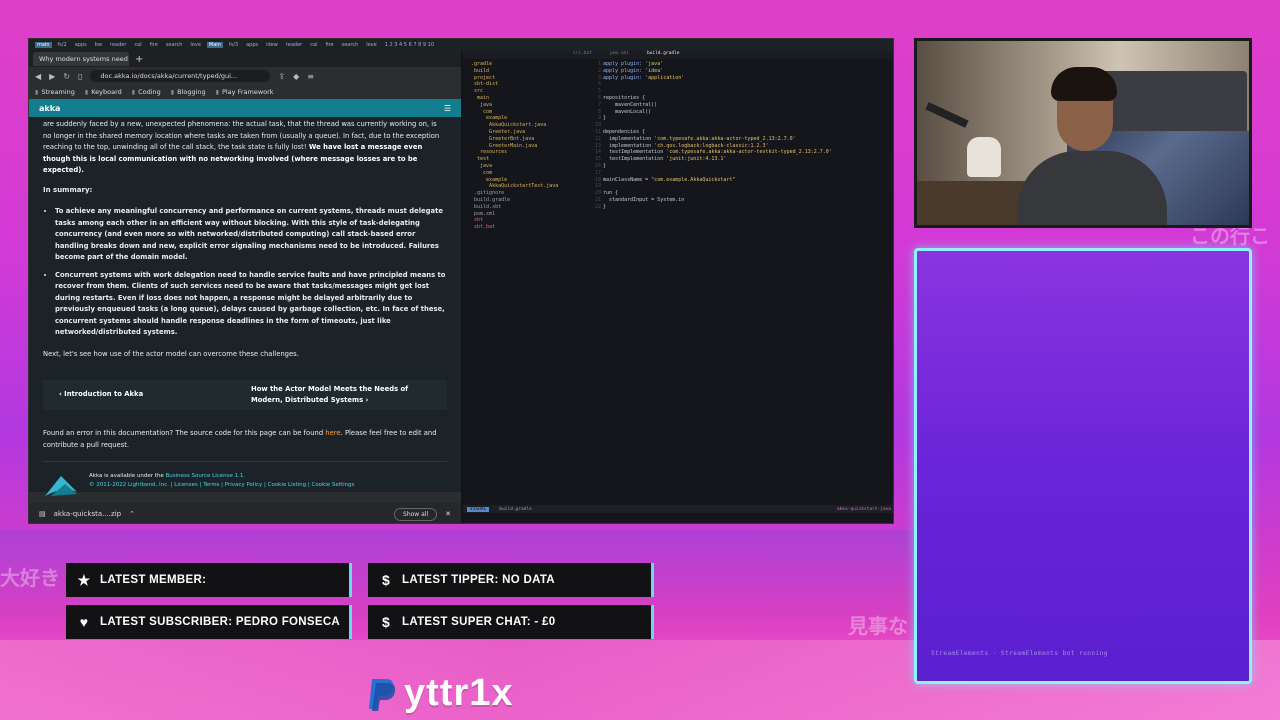 This screenshot has width=1280, height=720. What do you see at coordinates (87, 514) in the screenshot?
I see `download-file: akka-quicksta....zip` at bounding box center [87, 514].